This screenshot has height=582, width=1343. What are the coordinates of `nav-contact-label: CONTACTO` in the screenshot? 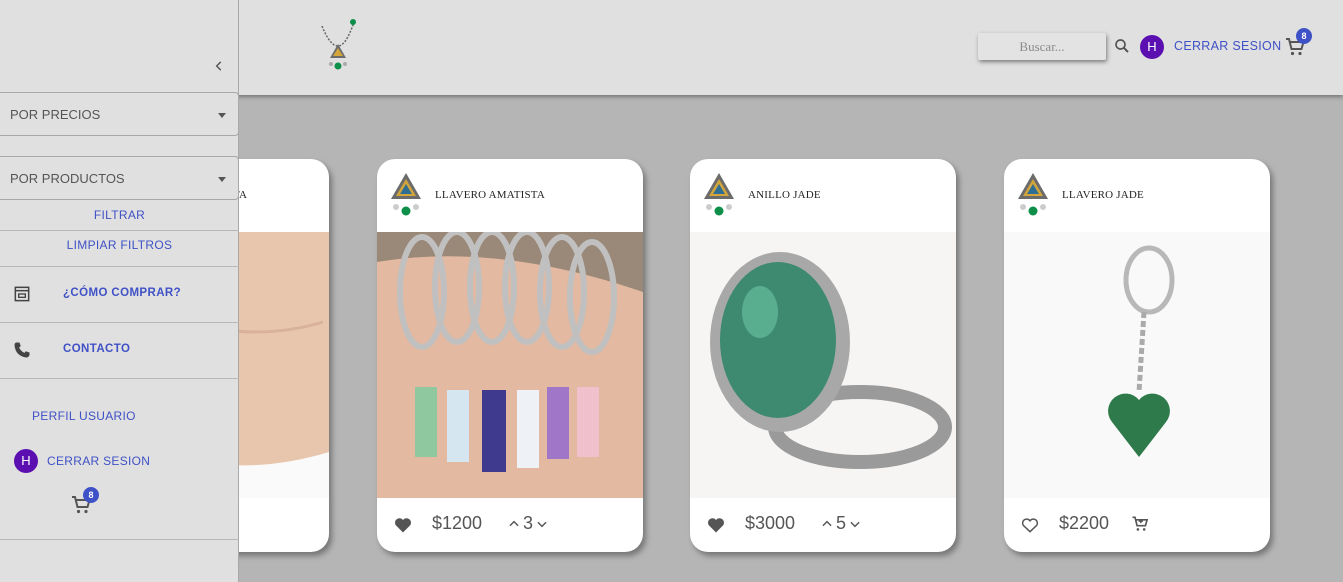 It's located at (97, 349).